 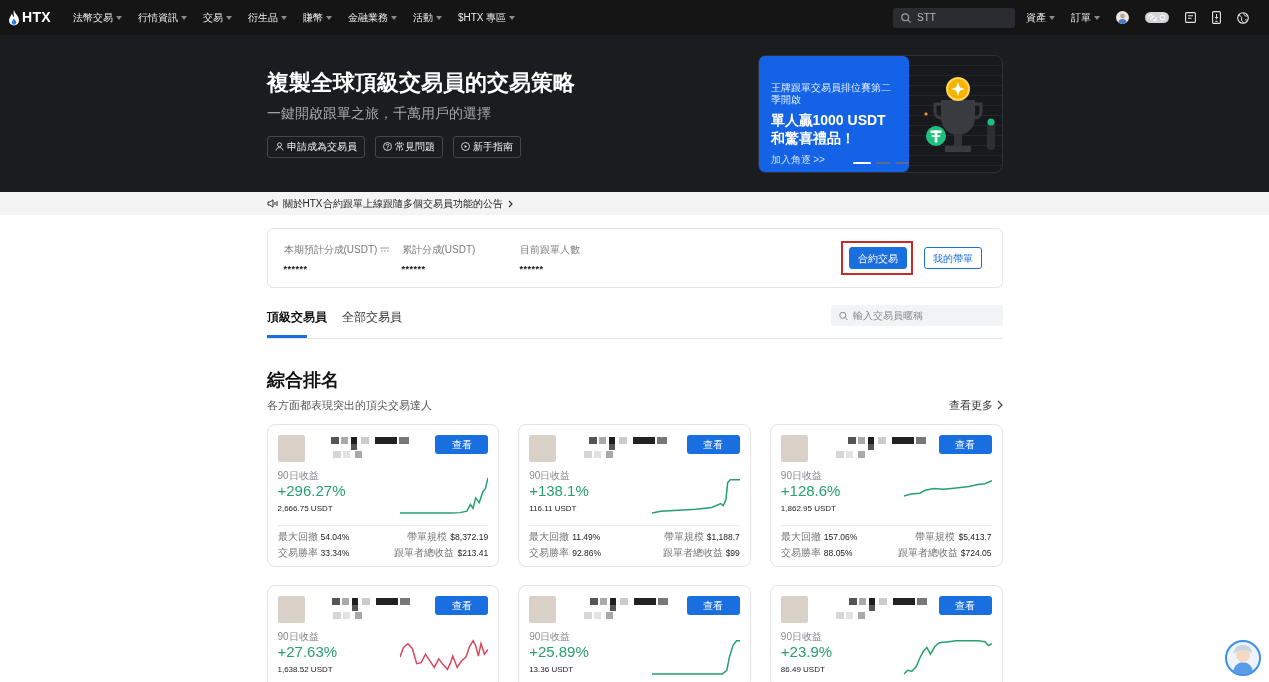 What do you see at coordinates (469, 538) in the screenshot?
I see `stat-value: $8,372.19` at bounding box center [469, 538].